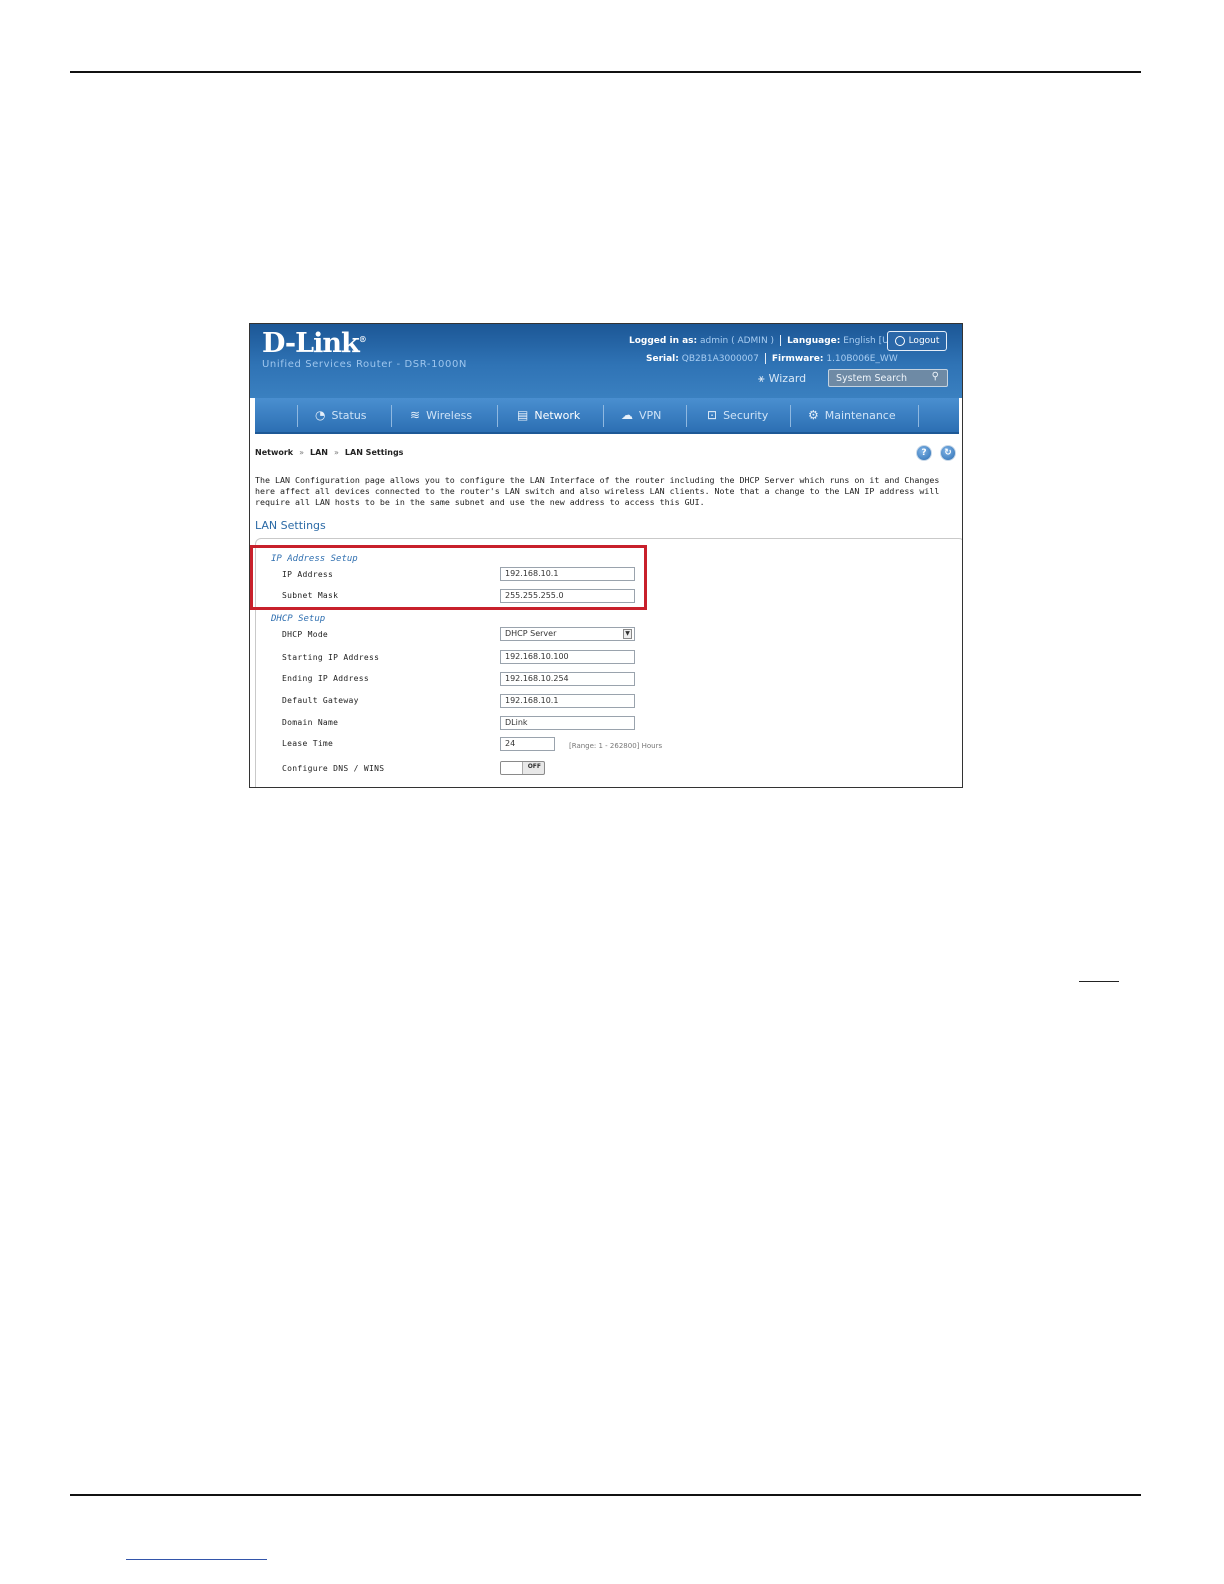  What do you see at coordinates (333, 768) in the screenshot?
I see `configure-dns-label: Configure DNS / WINS` at bounding box center [333, 768].